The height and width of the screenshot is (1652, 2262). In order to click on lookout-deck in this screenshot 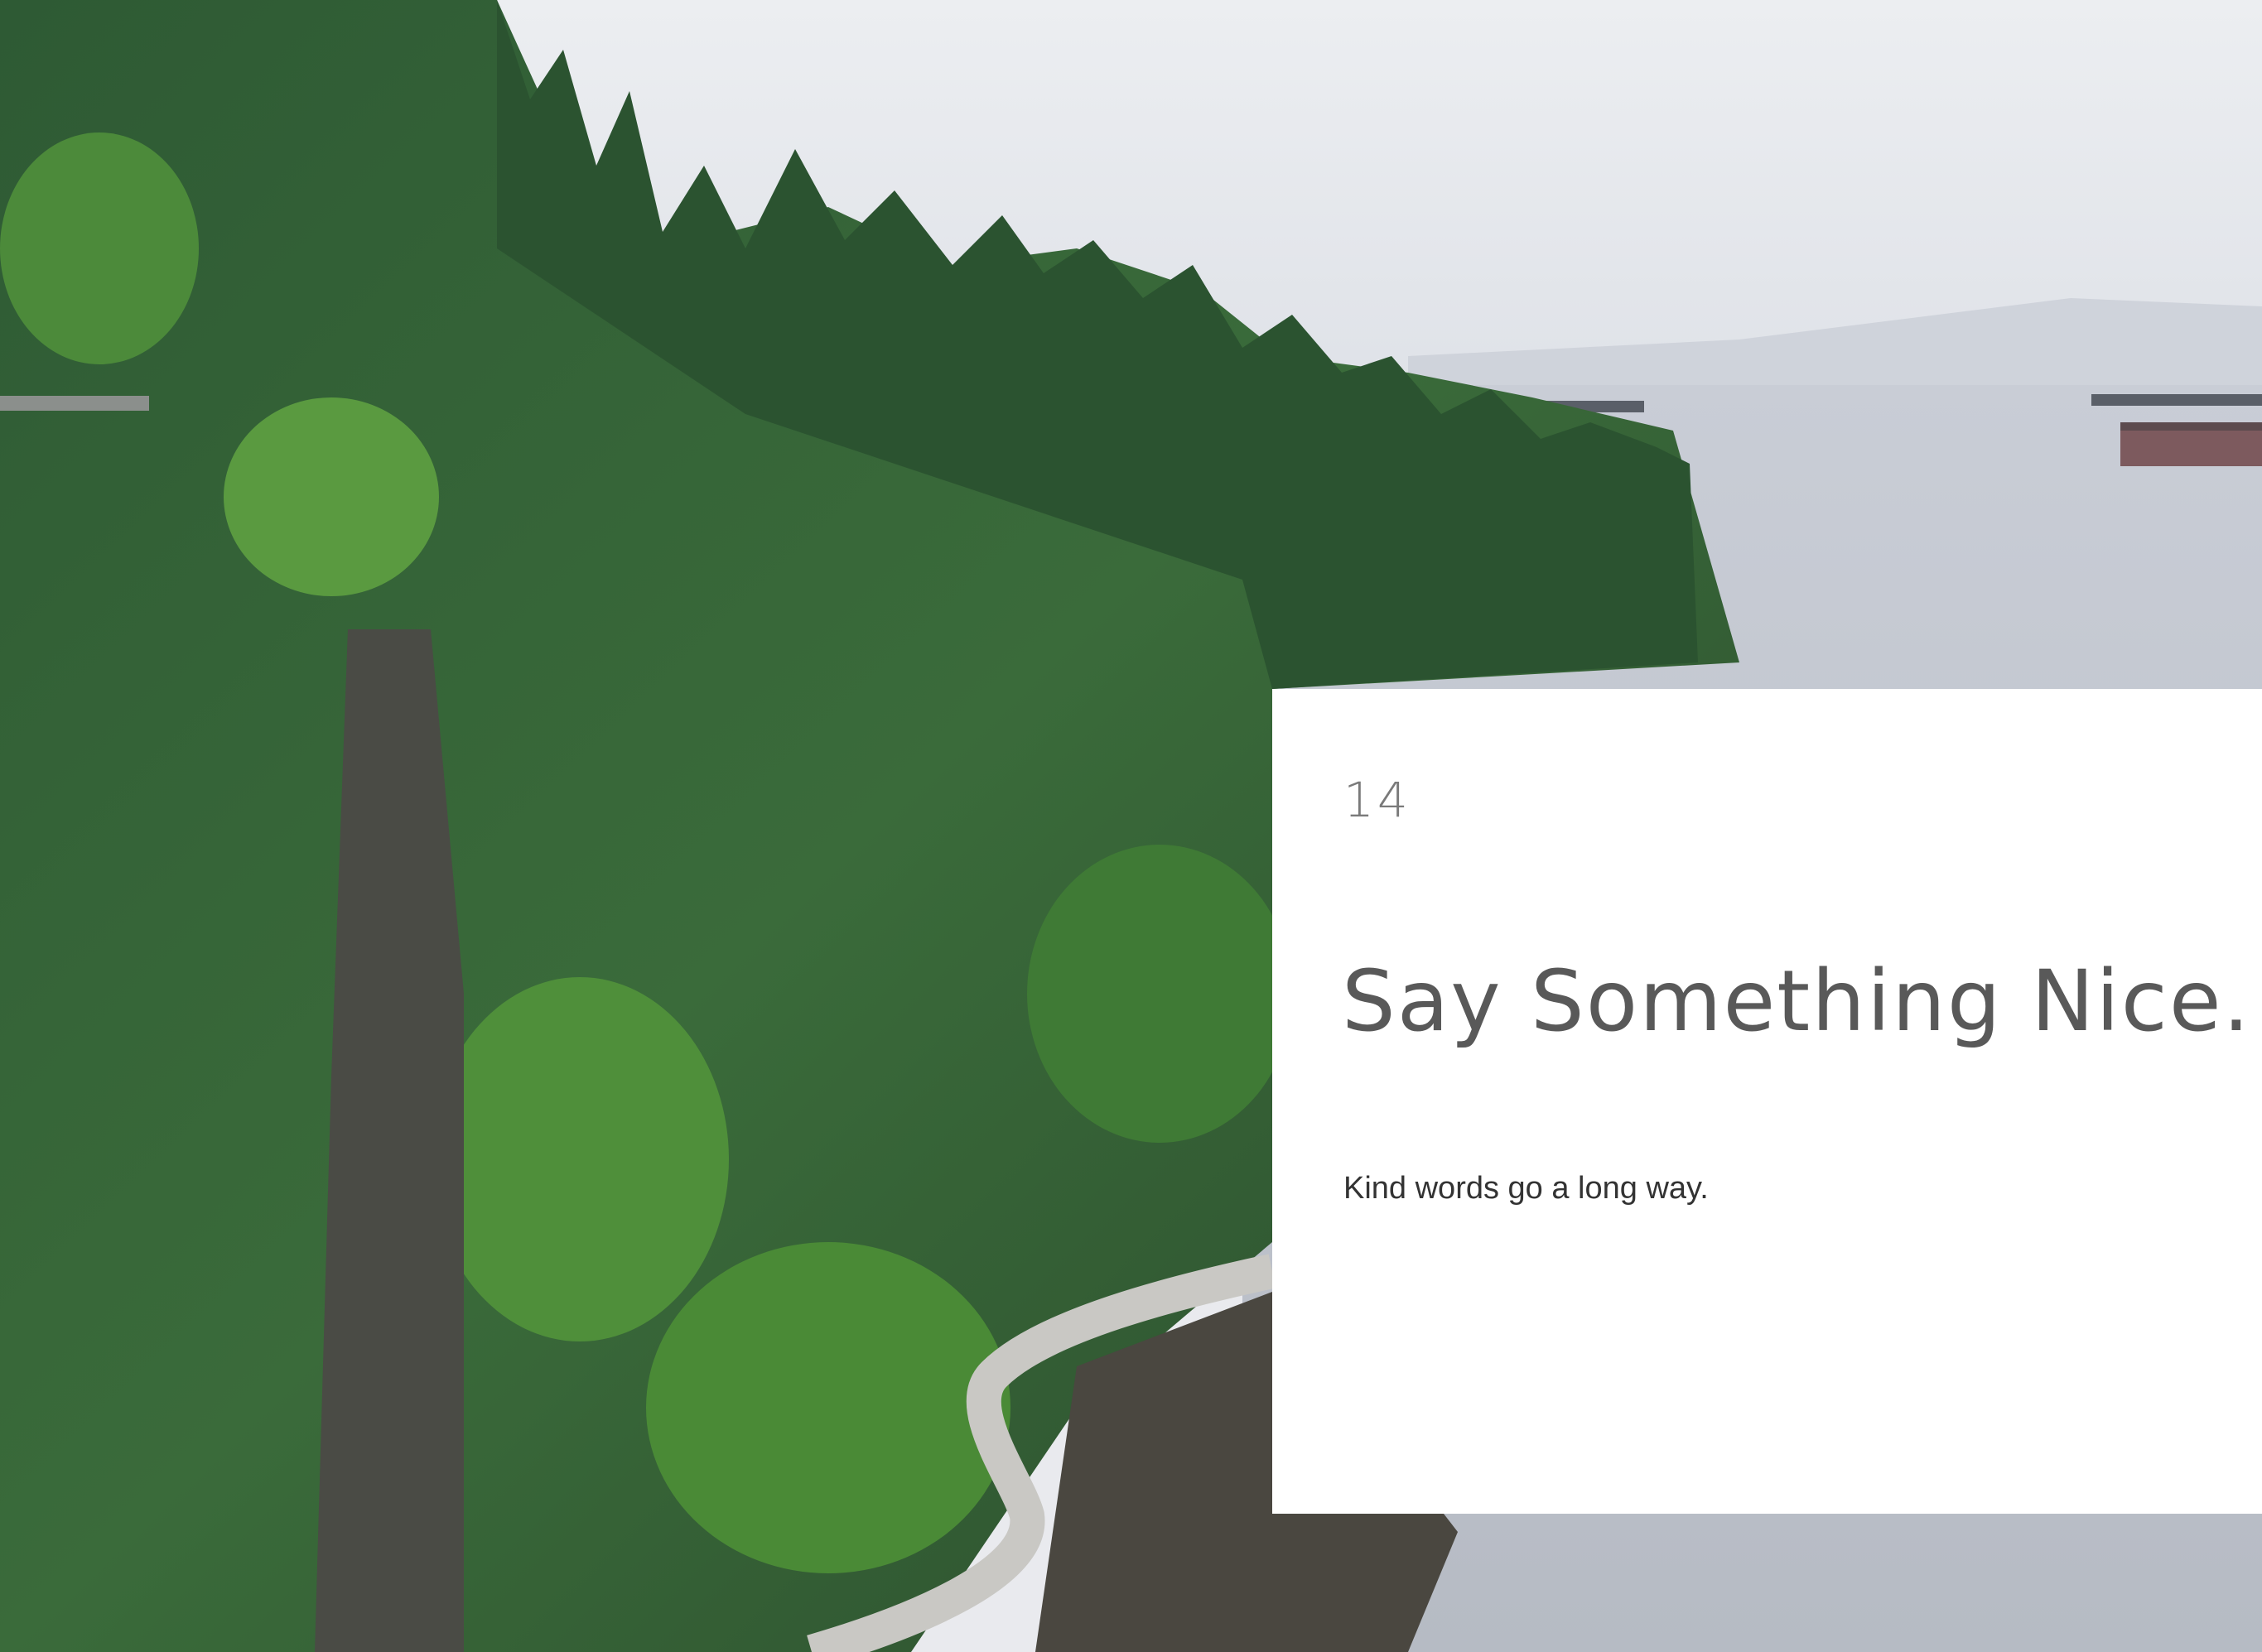, I will do `click(74, 403)`.